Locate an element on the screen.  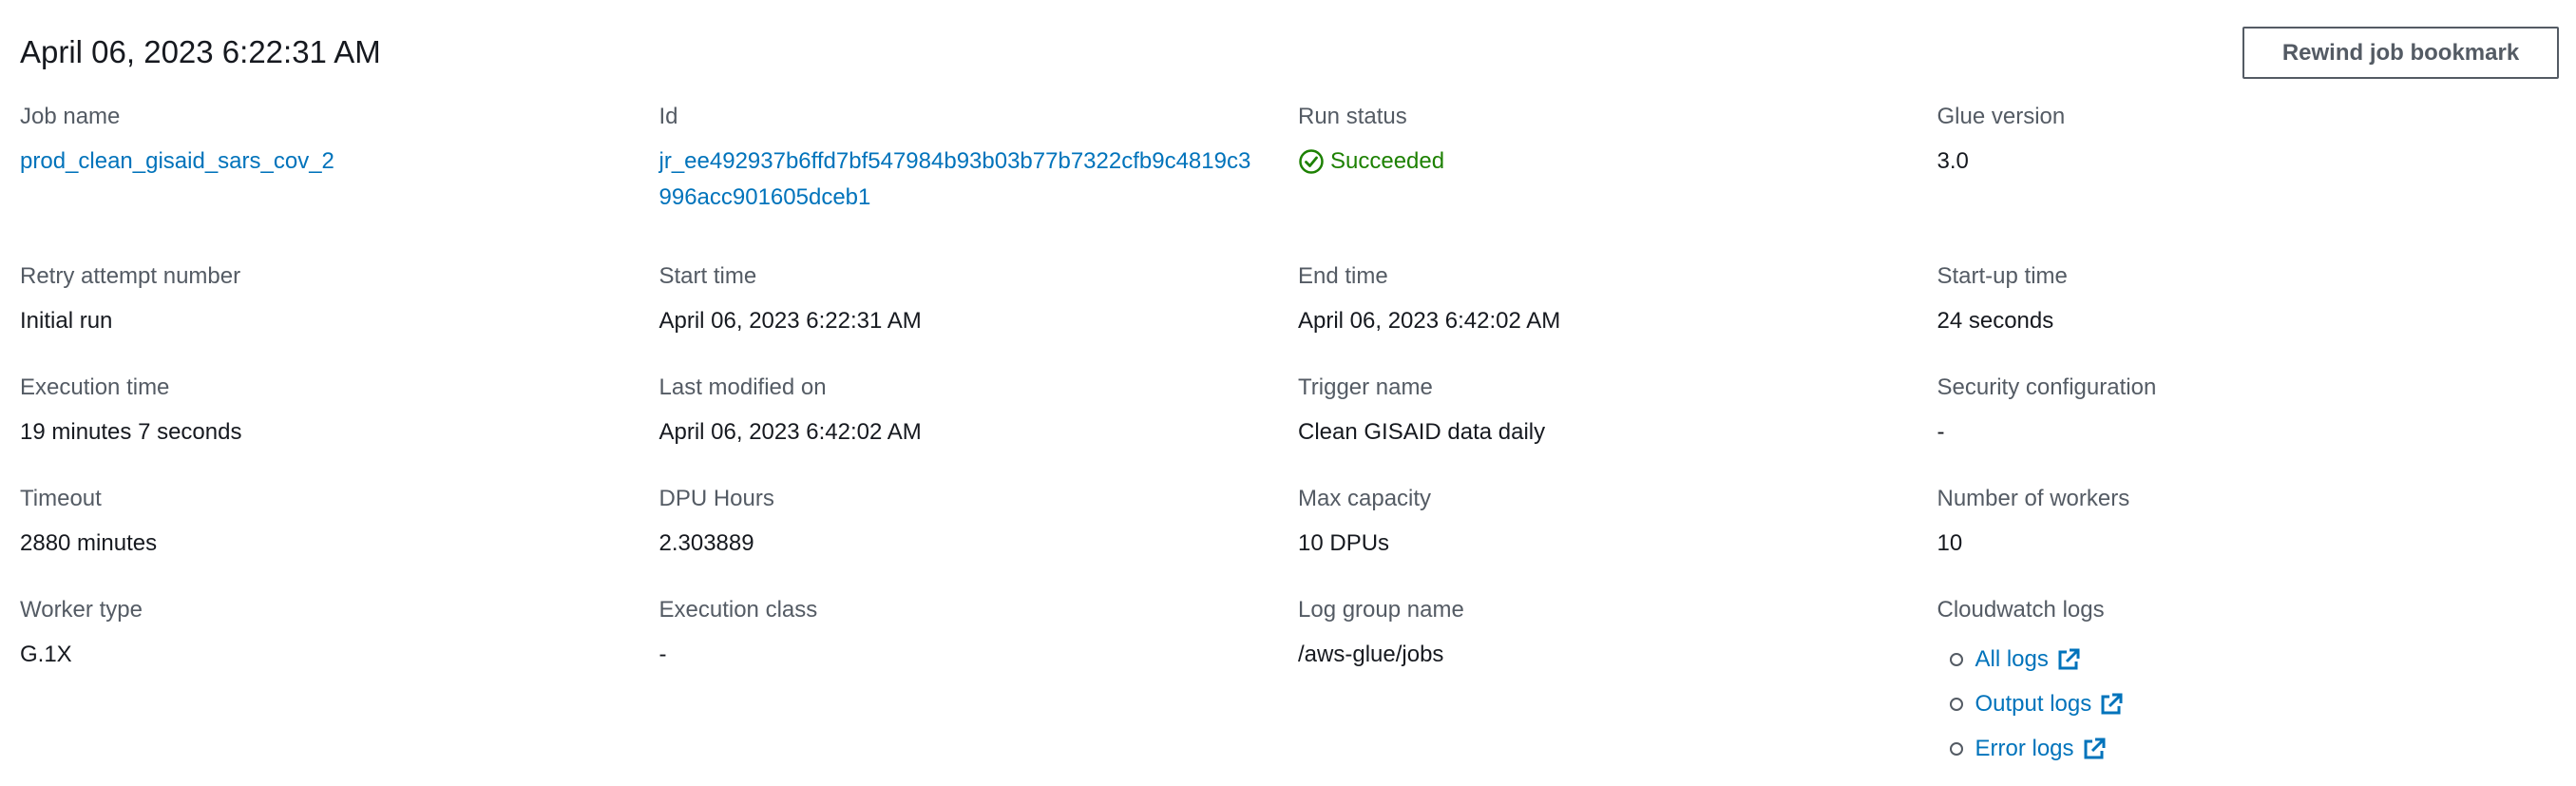
field-trigger-name: Trigger name Clean GISAID data daily is located at coordinates (1617, 429).